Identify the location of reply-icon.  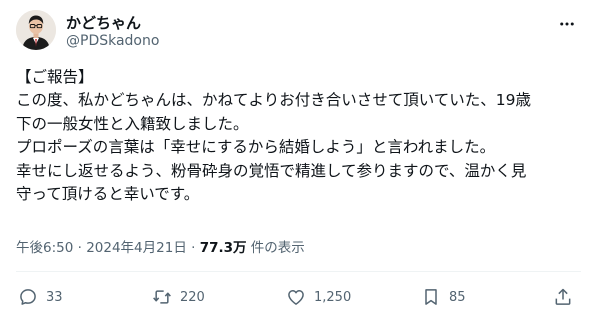
(28, 297).